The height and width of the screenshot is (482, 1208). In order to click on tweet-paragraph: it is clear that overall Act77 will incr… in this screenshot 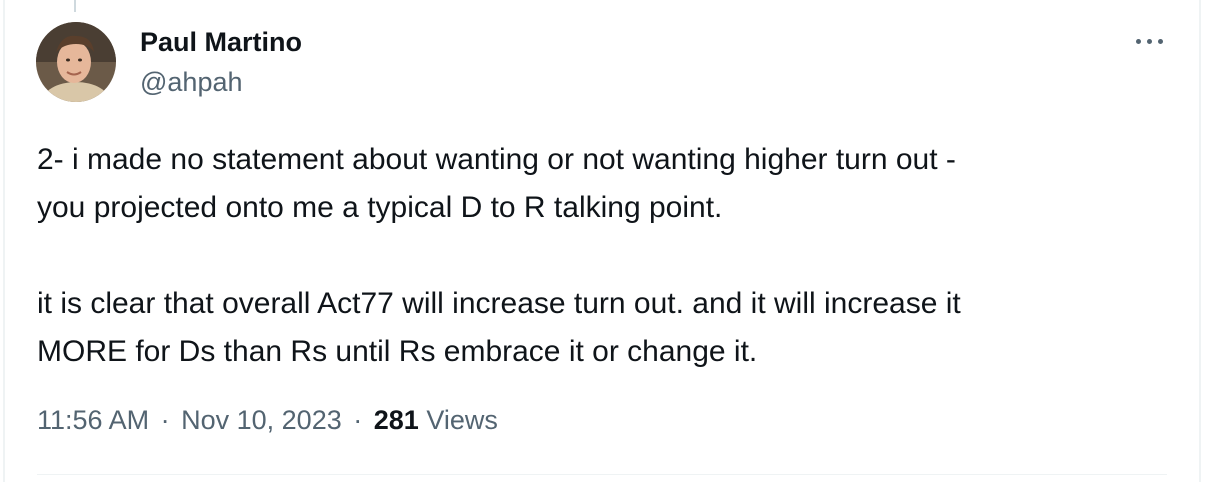, I will do `click(499, 327)`.